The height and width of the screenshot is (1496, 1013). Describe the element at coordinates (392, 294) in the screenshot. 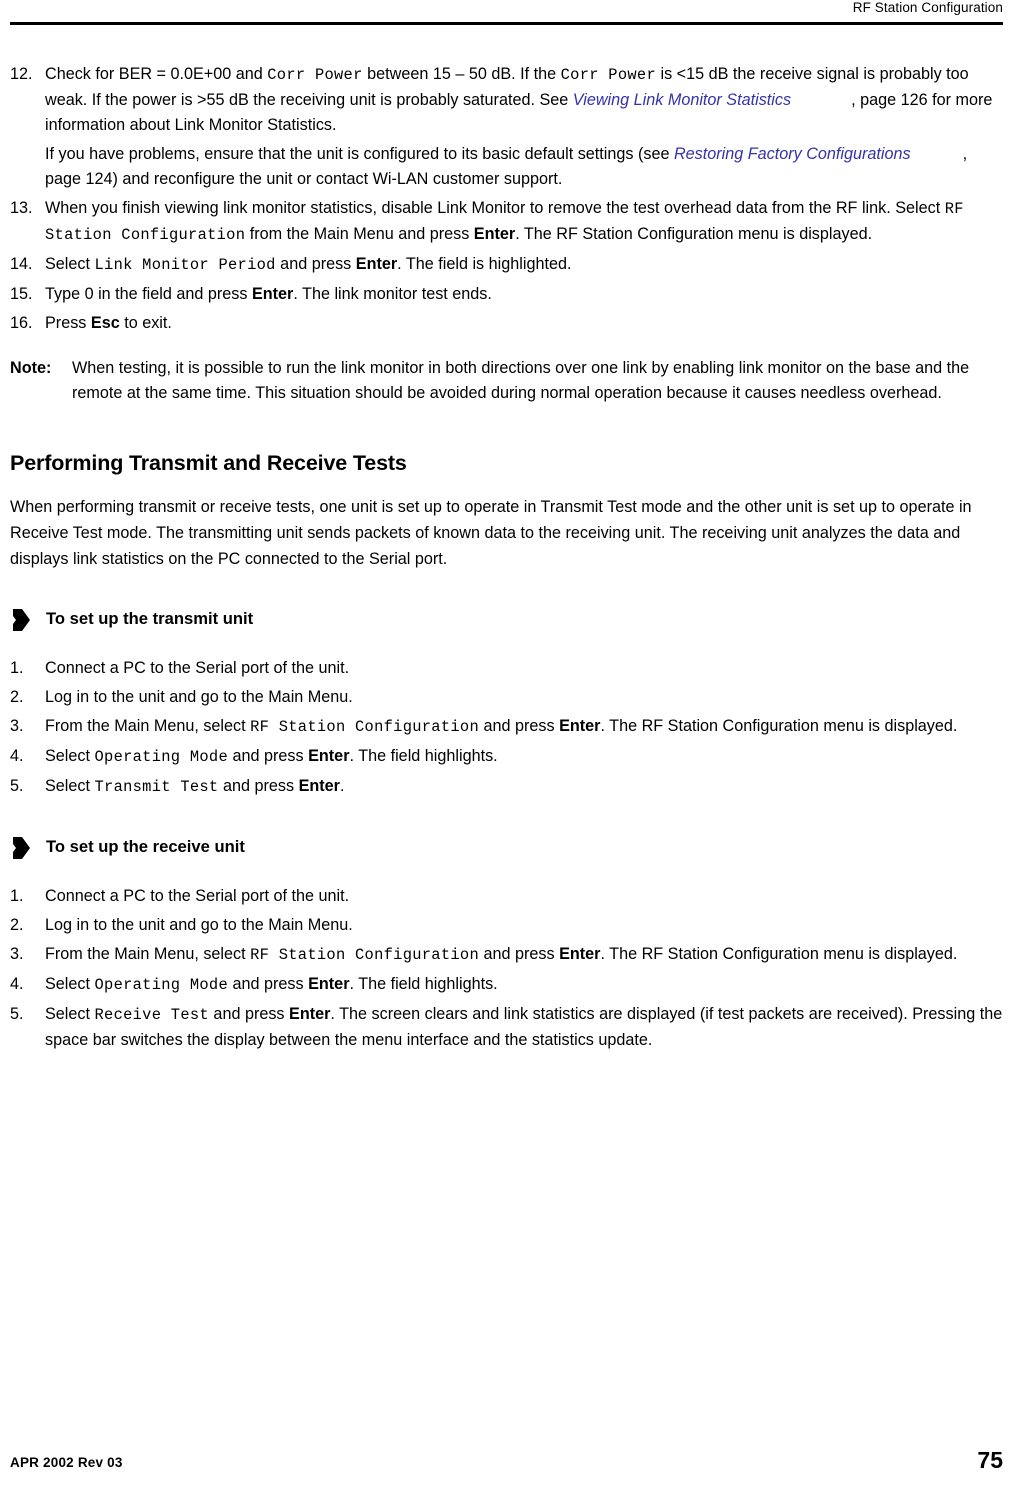

I see `text-run: . The link monitor test ends.` at that location.